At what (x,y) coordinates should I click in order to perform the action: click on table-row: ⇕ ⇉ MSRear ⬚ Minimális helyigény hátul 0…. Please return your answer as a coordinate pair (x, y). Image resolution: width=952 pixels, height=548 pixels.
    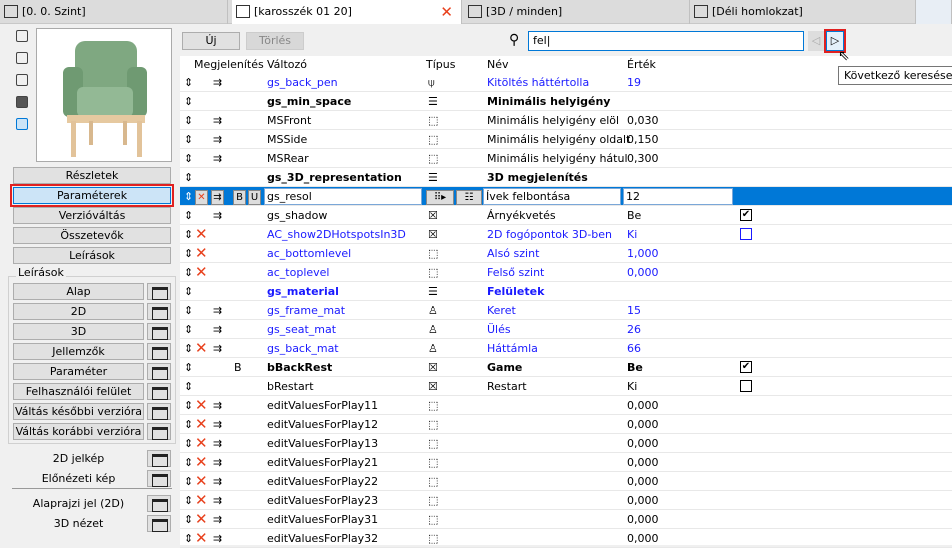
    Looking at the image, I should click on (566, 158).